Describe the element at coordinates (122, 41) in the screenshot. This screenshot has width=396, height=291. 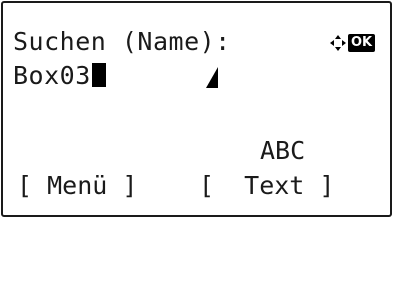
I see `screen-title: Suchen (Name):` at that location.